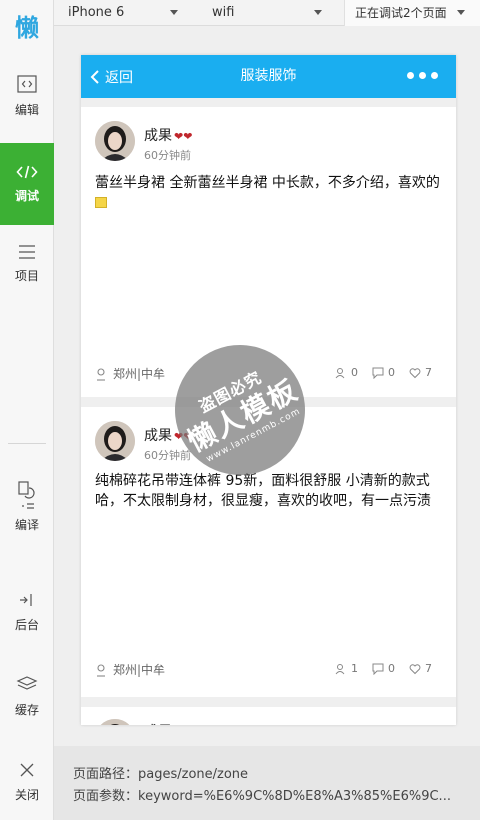 This screenshot has width=480, height=820. Describe the element at coordinates (346, 668) in the screenshot. I see `views-stat: 1` at that location.